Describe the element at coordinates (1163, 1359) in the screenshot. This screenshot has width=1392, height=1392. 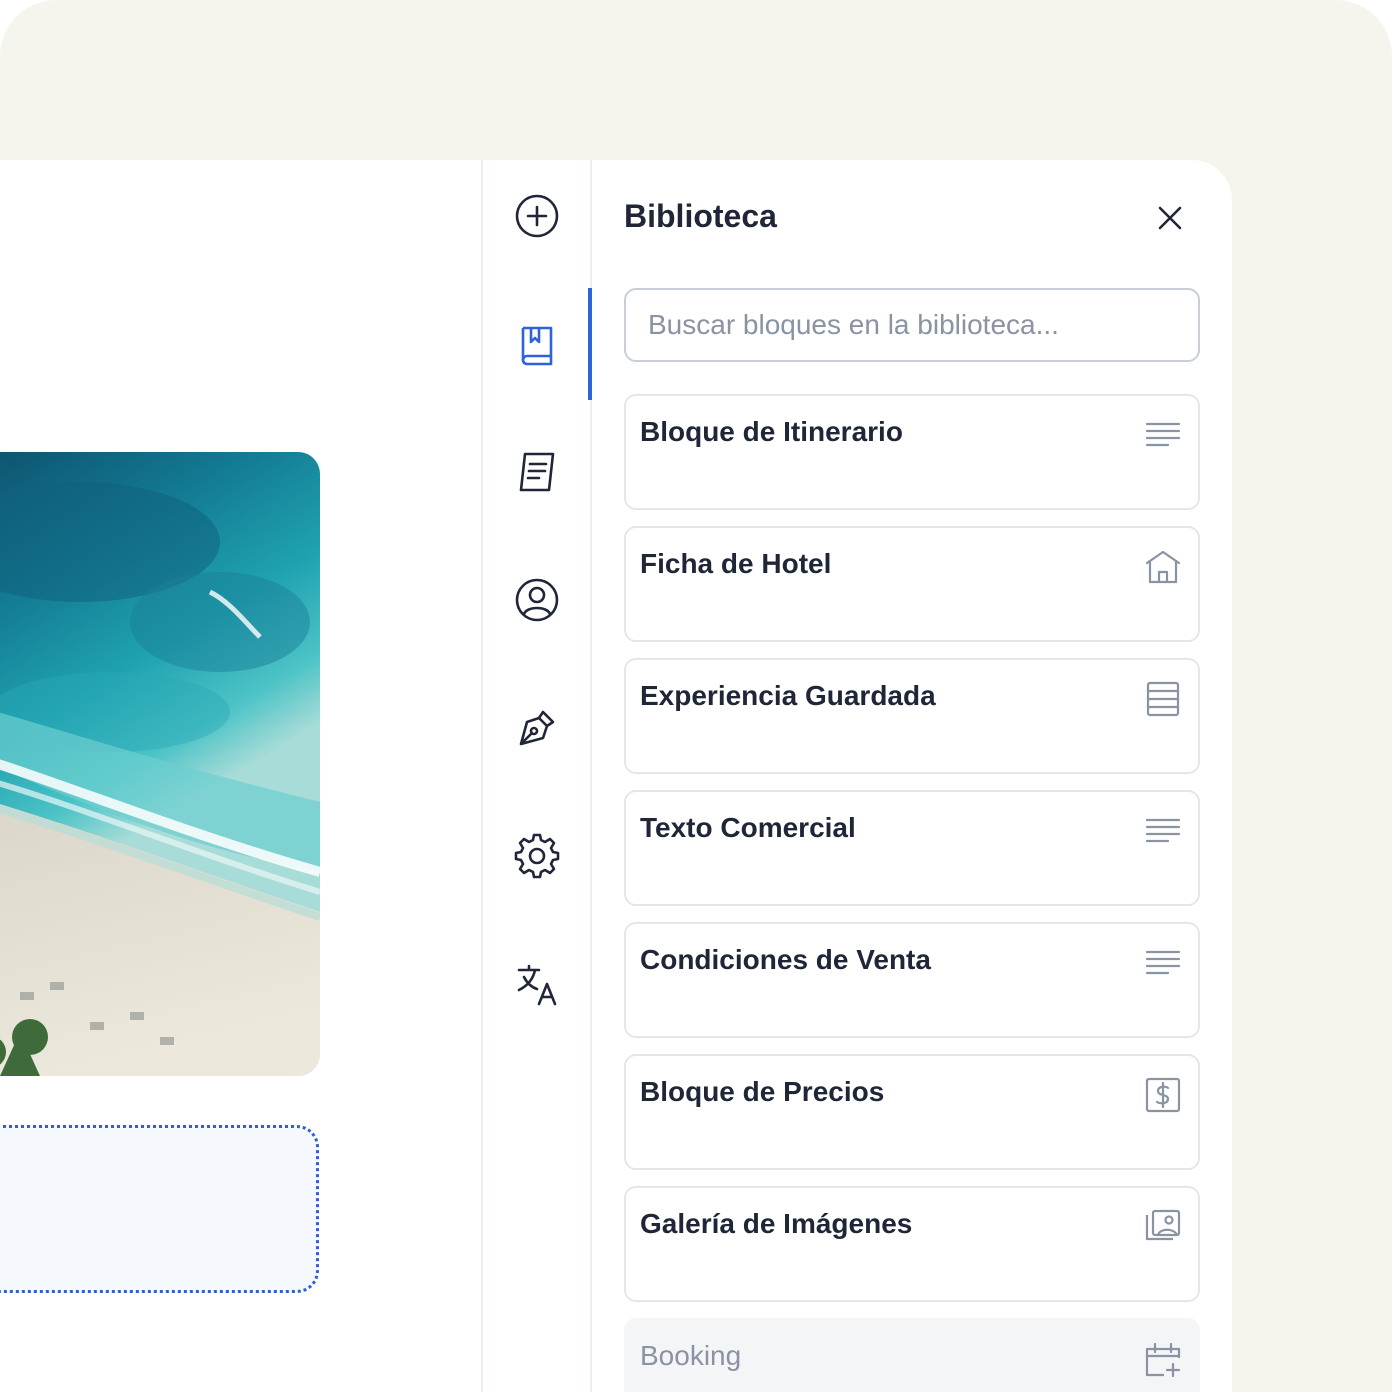
I see `calendar-plus-icon` at that location.